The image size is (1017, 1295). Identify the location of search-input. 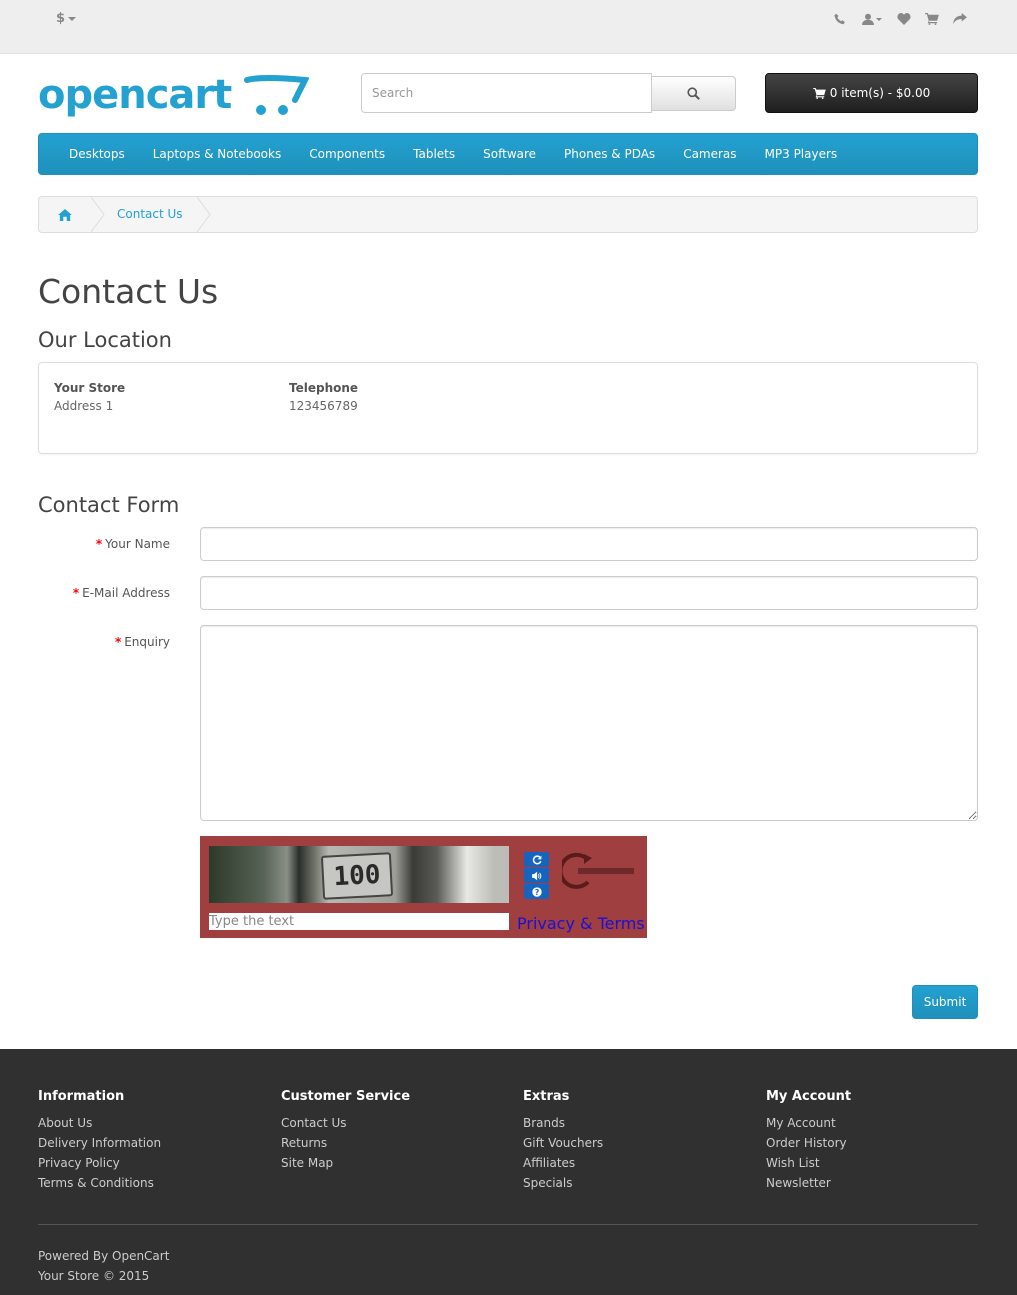
(506, 93).